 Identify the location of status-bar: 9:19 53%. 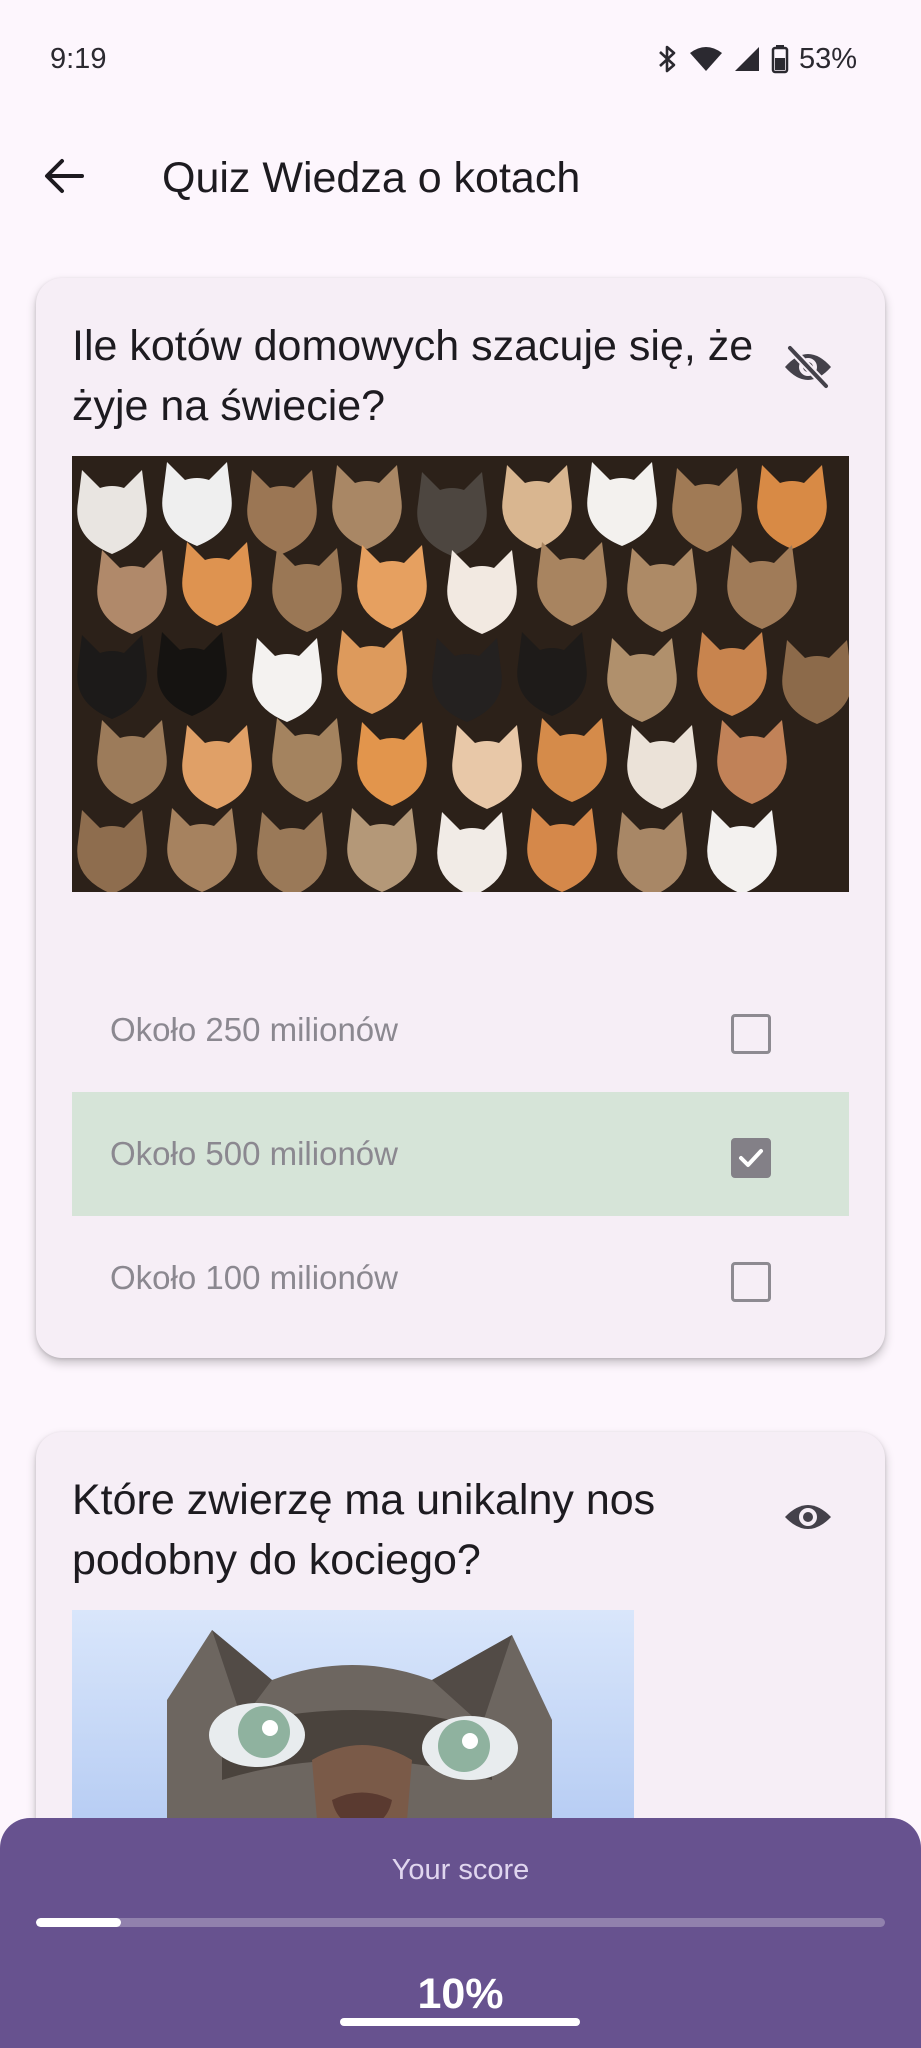
(460, 59).